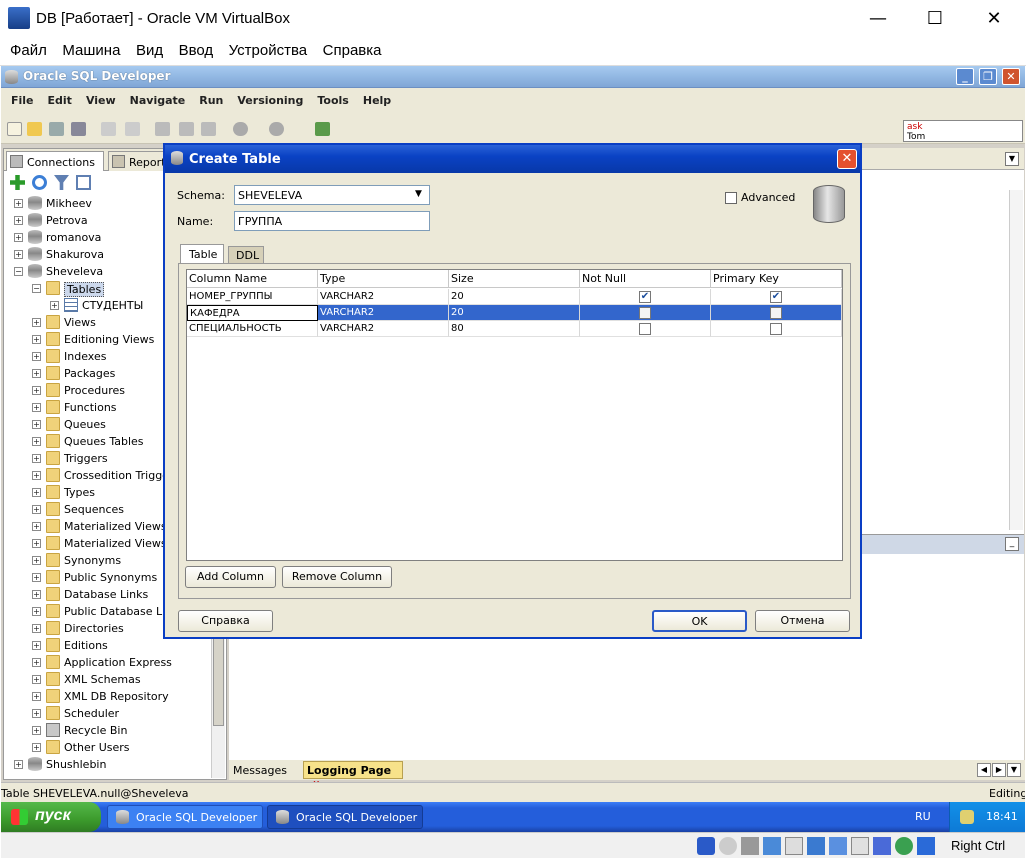 The image size is (1026, 858). Describe the element at coordinates (210, 97) in the screenshot. I see `menu-run: Run` at that location.